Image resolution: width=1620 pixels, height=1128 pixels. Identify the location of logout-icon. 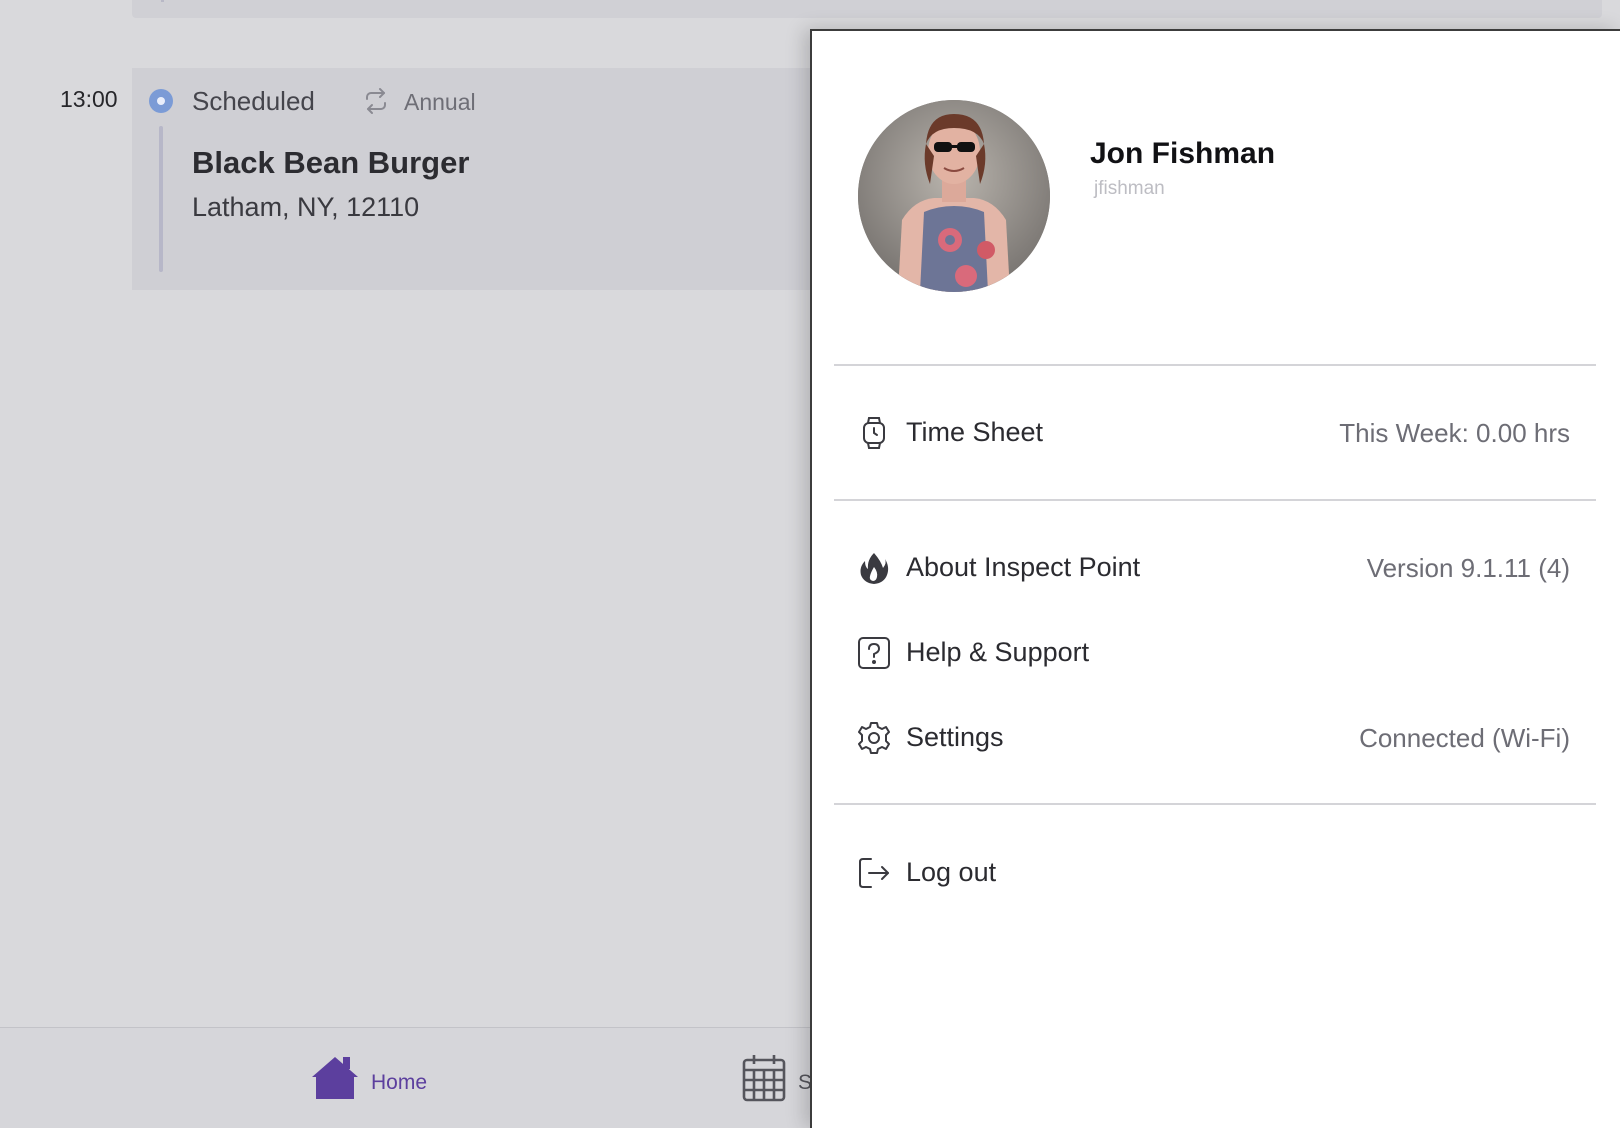
(874, 873).